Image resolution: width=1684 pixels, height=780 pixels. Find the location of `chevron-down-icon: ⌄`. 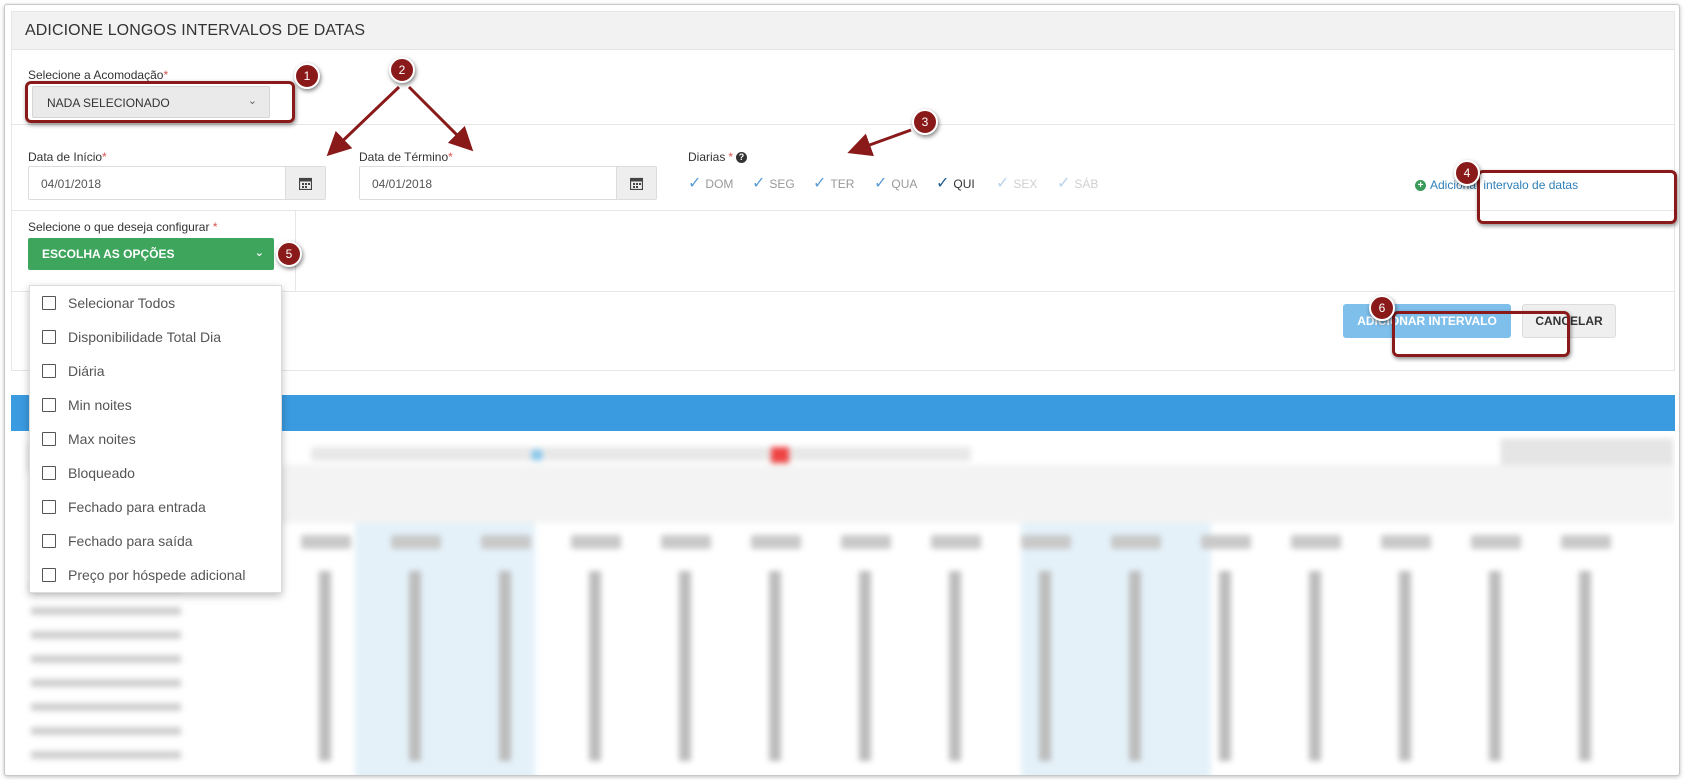

chevron-down-icon: ⌄ is located at coordinates (259, 253).